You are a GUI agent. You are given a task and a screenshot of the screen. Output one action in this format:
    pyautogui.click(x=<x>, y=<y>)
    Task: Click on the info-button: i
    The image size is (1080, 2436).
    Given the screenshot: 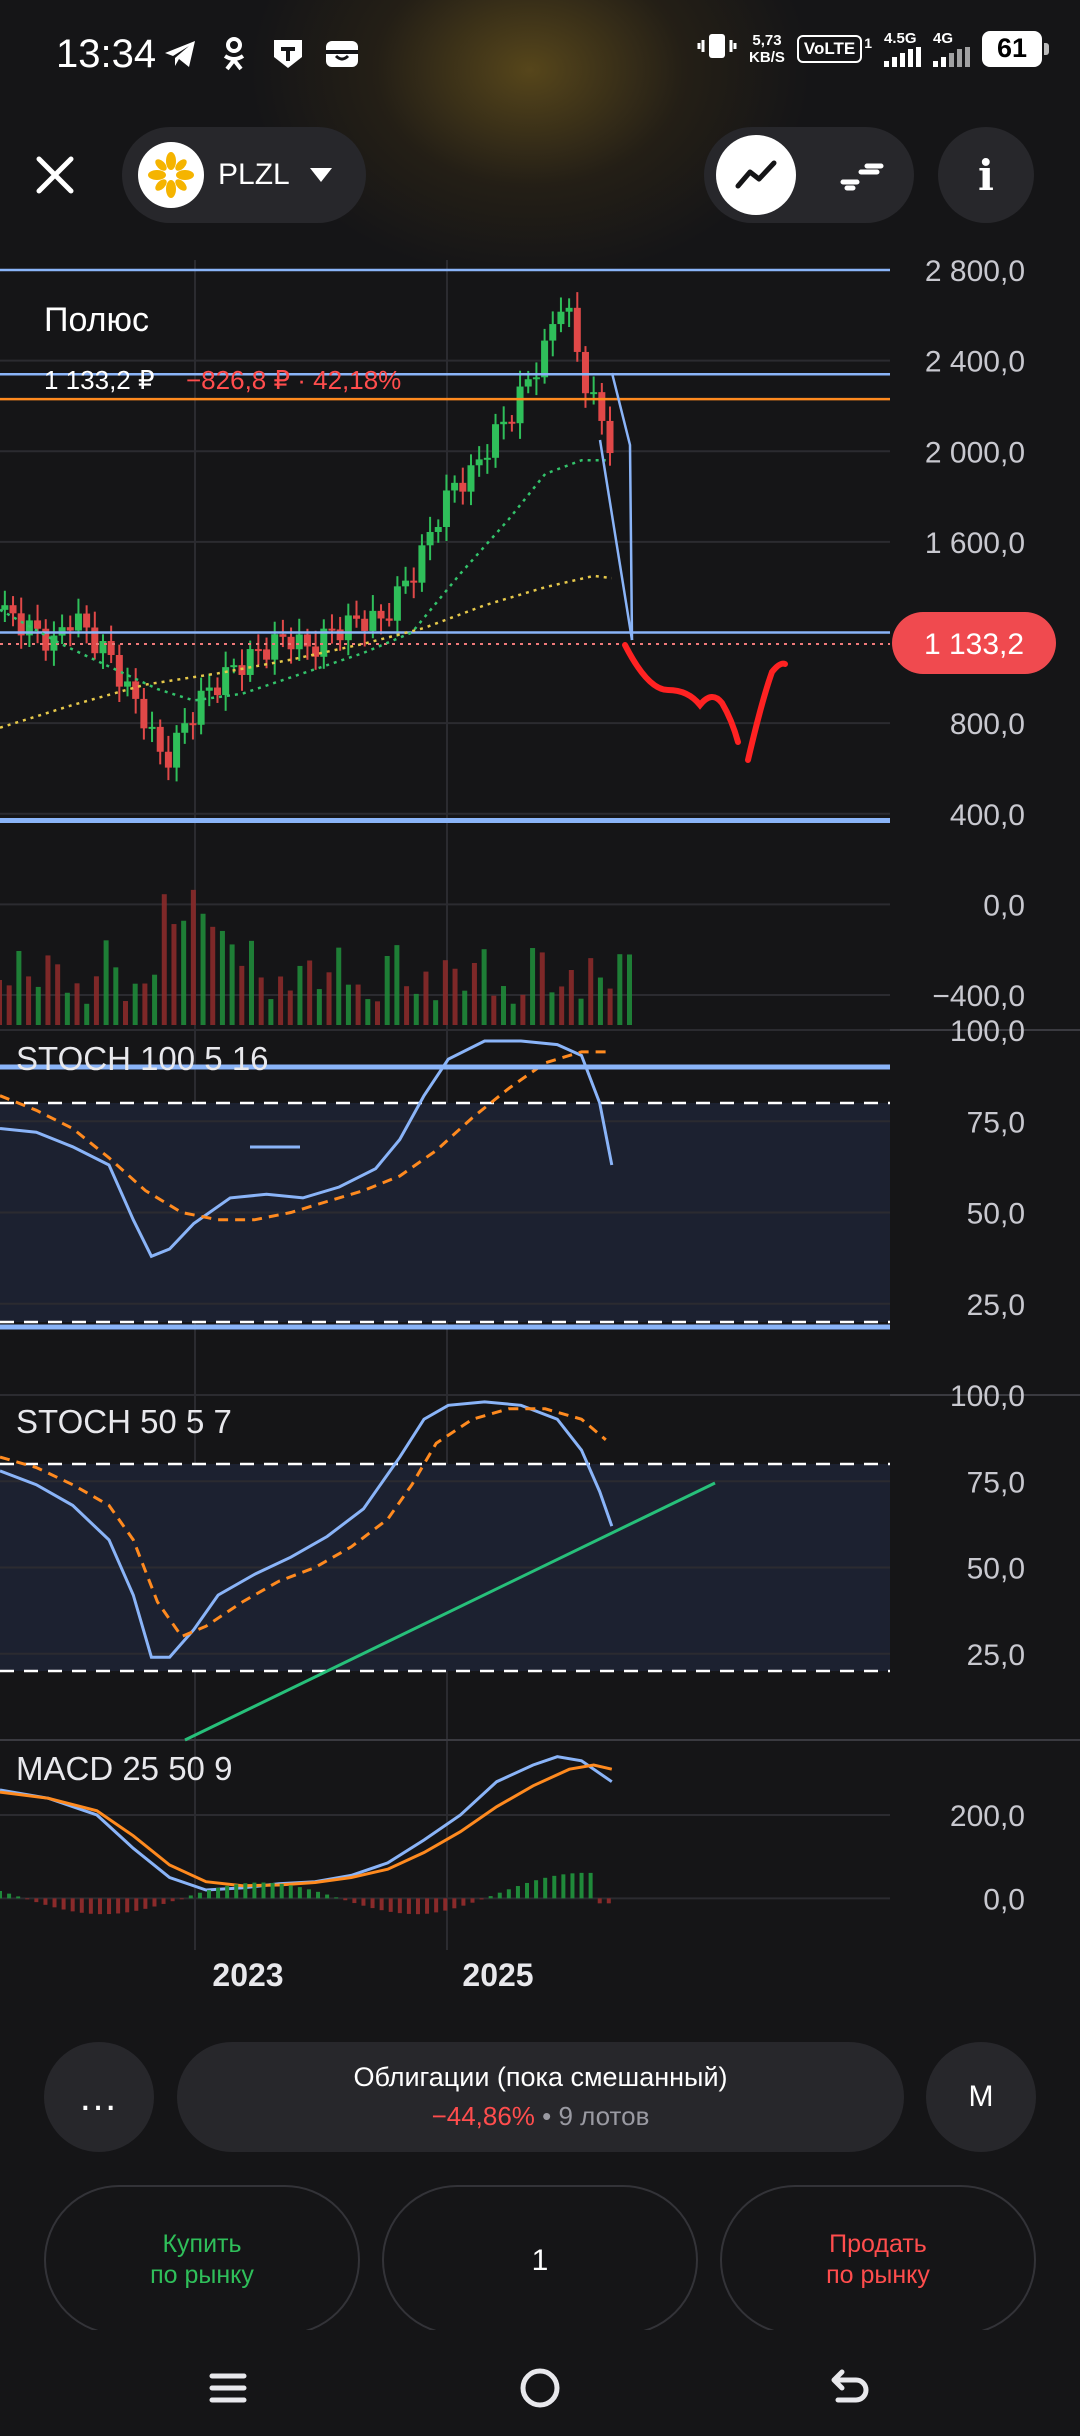 What is the action you would take?
    pyautogui.click(x=986, y=175)
    